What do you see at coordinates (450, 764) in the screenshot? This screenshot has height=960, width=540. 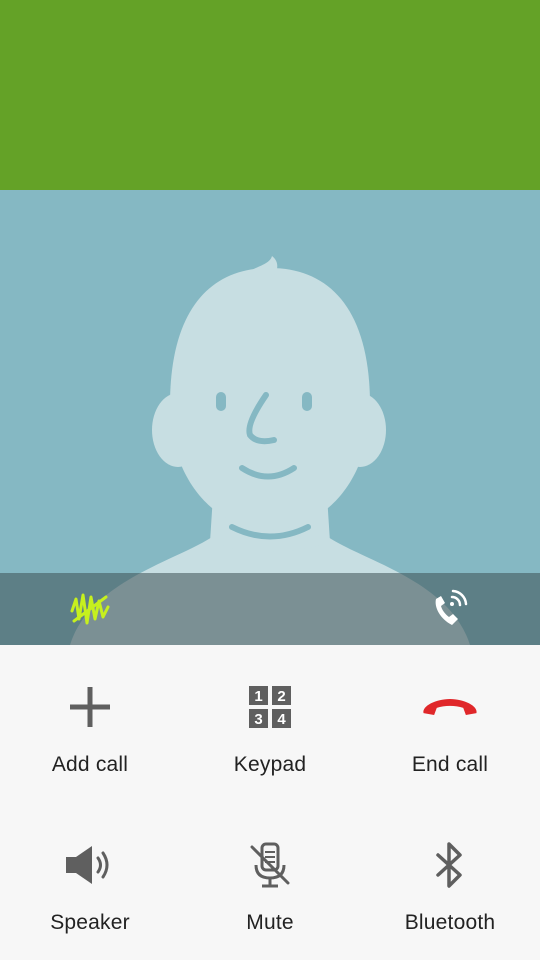 I see `end-call-label: End call` at bounding box center [450, 764].